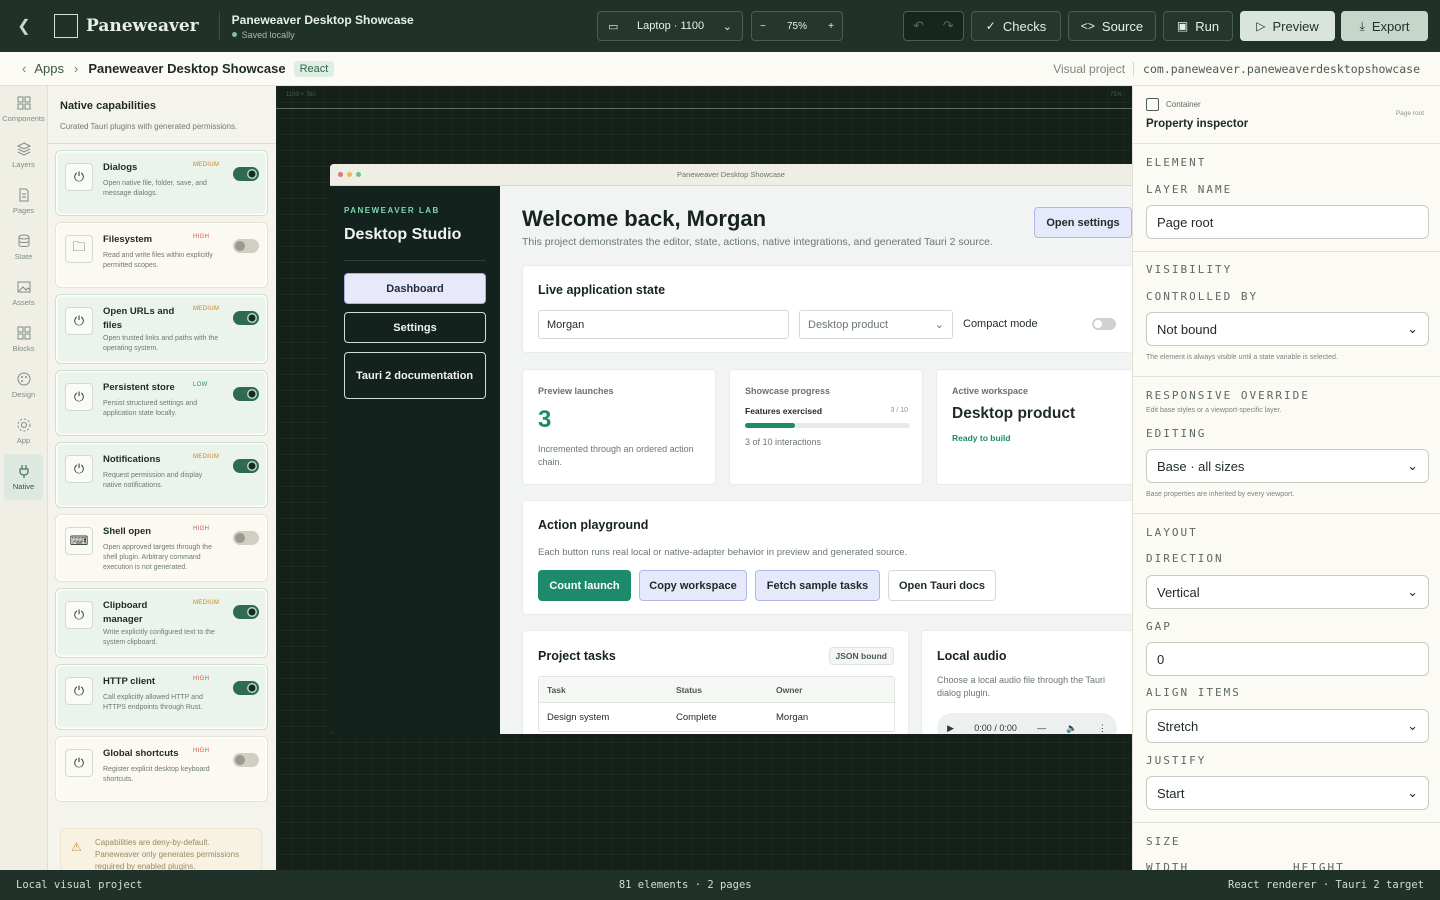 The width and height of the screenshot is (1440, 900). I want to click on sidebar-item-state: State, so click(23, 247).